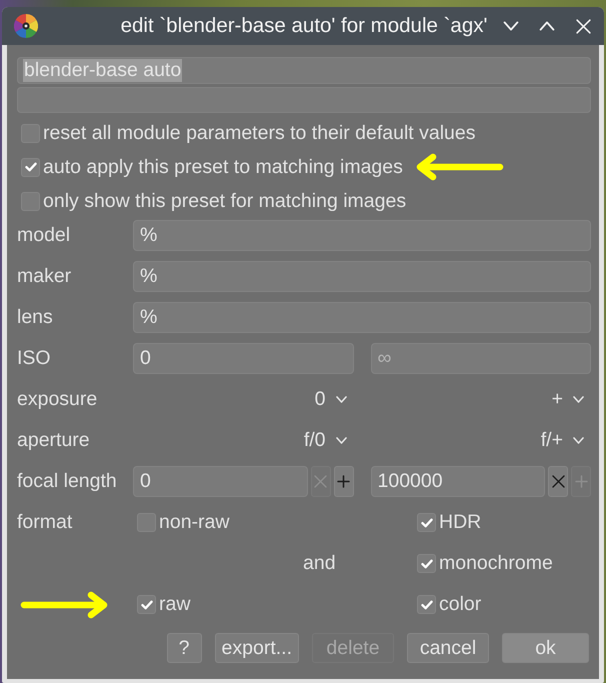 The height and width of the screenshot is (683, 606). Describe the element at coordinates (67, 481) in the screenshot. I see `field-label: focal length` at that location.